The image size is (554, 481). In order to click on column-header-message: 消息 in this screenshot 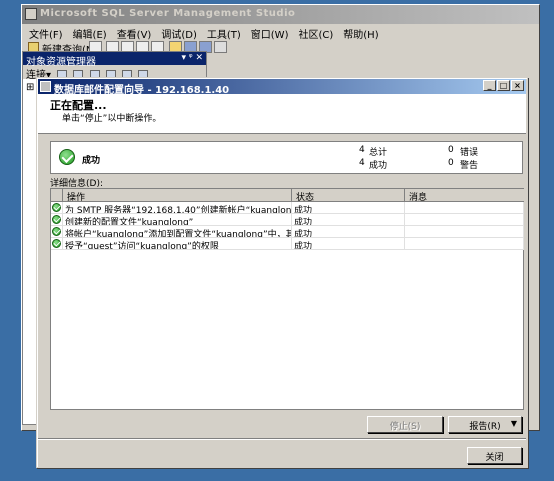, I will do `click(464, 196)`.